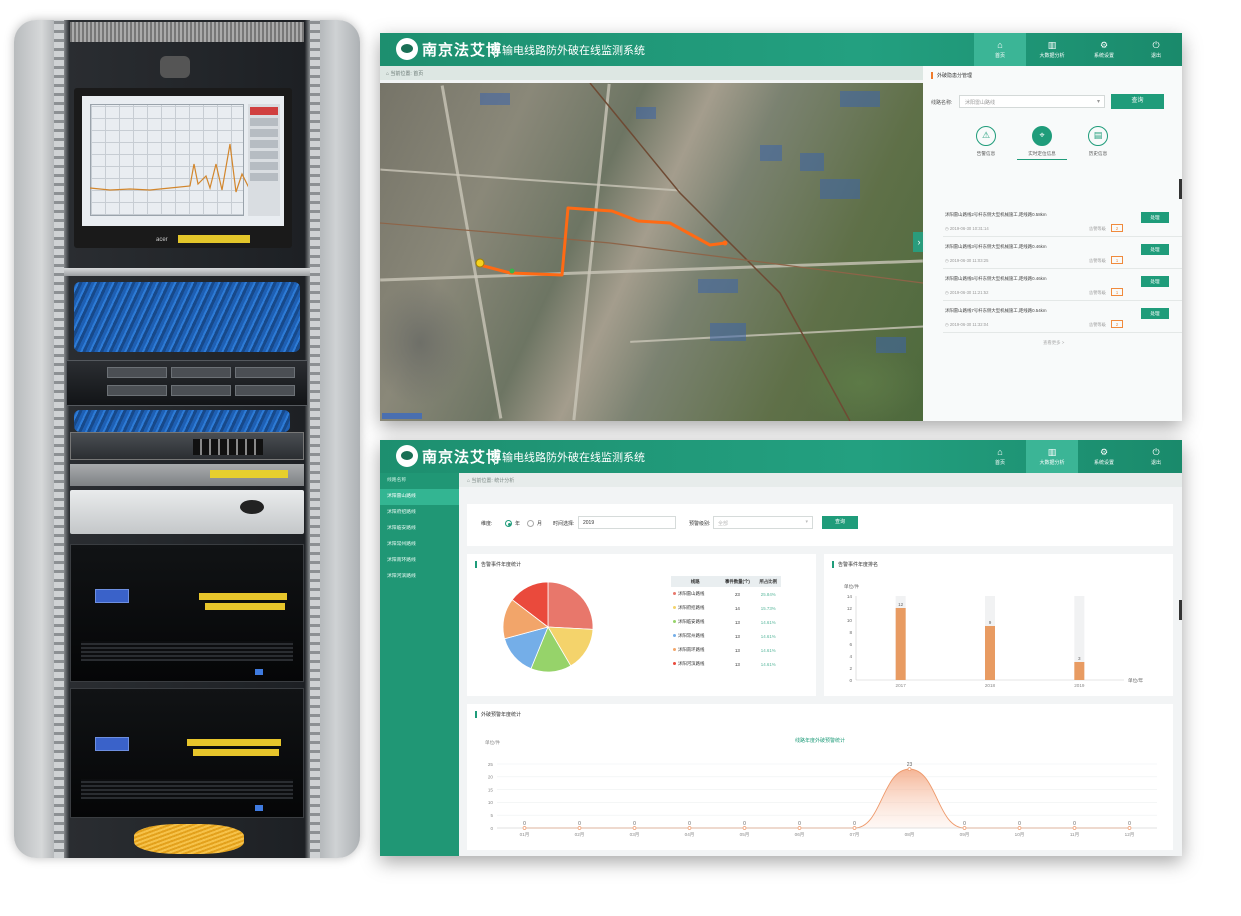 The width and height of the screenshot is (1241, 916). I want to click on sidebar-item-line: 沭阳河滨路线, so click(419, 577).